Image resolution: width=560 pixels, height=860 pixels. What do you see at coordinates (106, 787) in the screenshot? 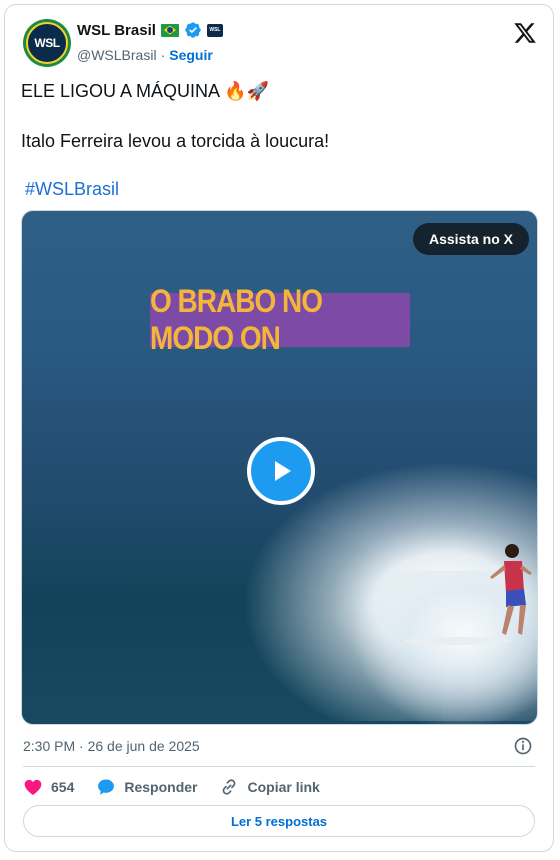
I see `reply-bubble-icon` at bounding box center [106, 787].